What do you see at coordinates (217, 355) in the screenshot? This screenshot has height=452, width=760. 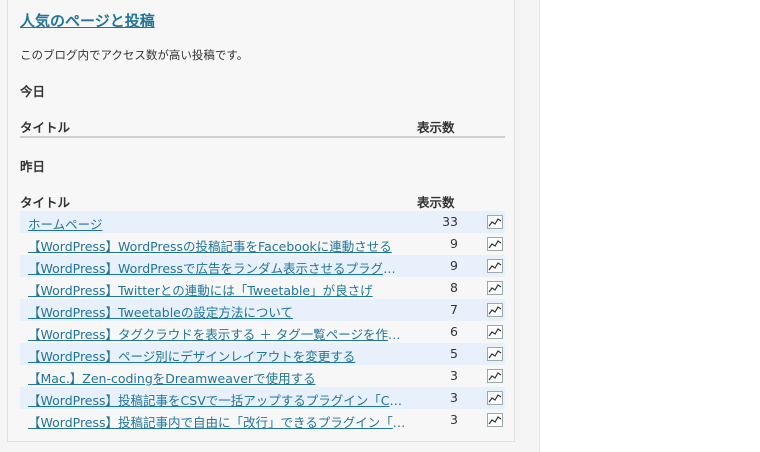 I see `post-link: 【WordPress】ページ別にデザインレイアウトを変更する` at bounding box center [217, 355].